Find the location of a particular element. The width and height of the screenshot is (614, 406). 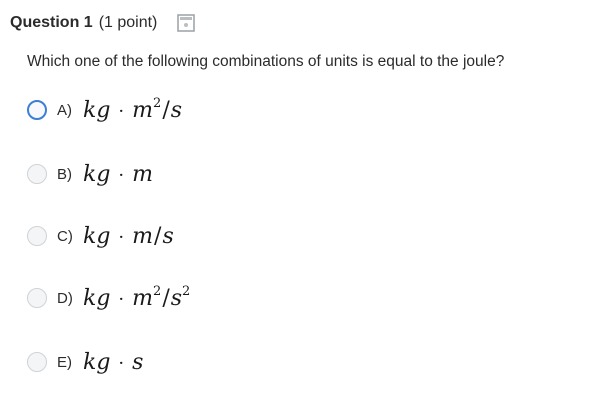

option-formula: kg · m2/s2 is located at coordinates (137, 297).